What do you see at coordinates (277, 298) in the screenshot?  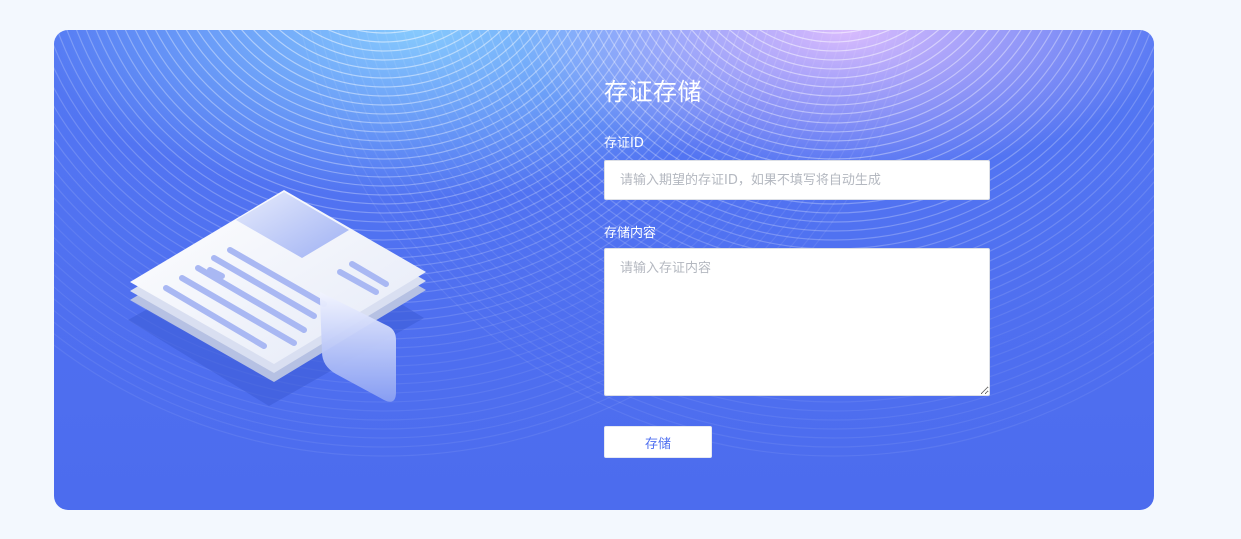 I see `document-illustration` at bounding box center [277, 298].